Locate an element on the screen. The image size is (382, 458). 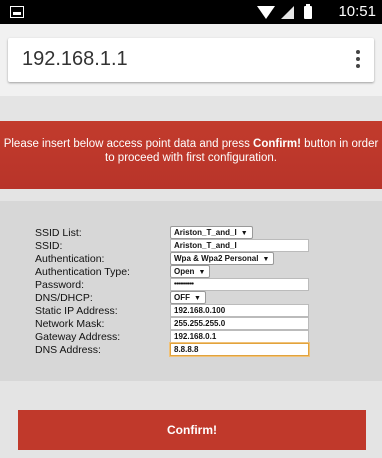
row-gateway: Gateway Address: 192.168.0.1 is located at coordinates (191, 337).